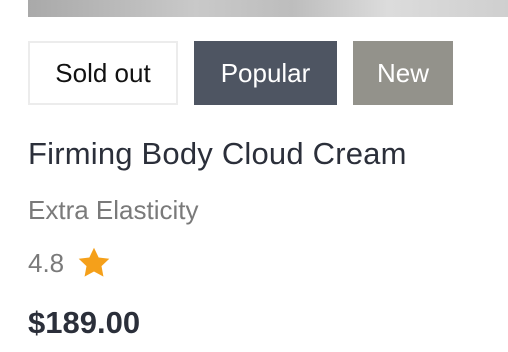 This screenshot has height=352, width=508. What do you see at coordinates (94, 262) in the screenshot?
I see `star-icon` at bounding box center [94, 262].